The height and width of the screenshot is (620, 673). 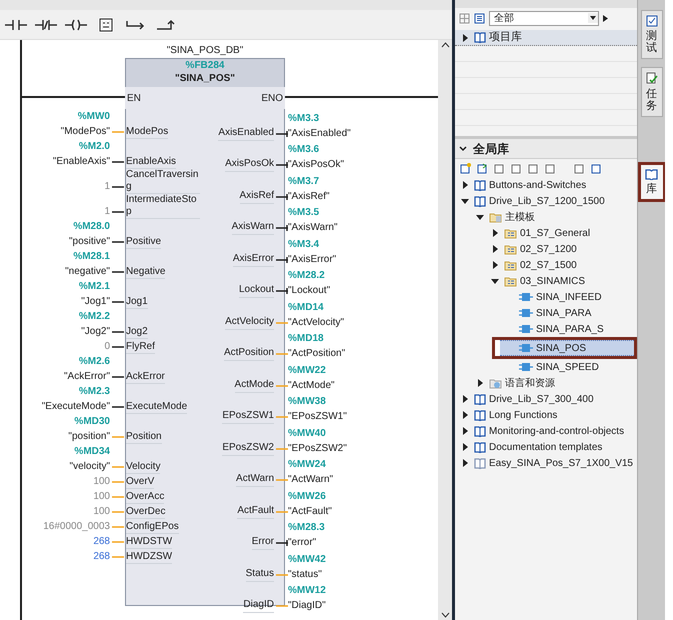 I want to click on operand-label: 0, so click(x=107, y=347).